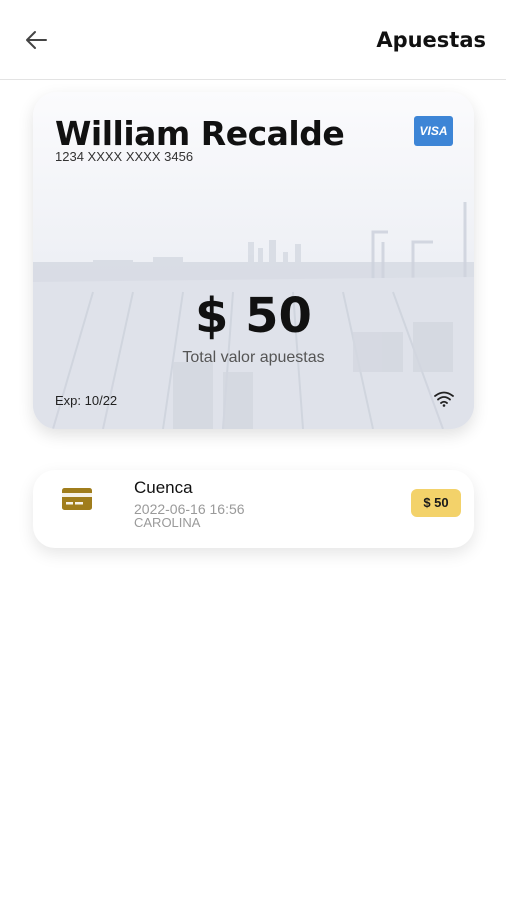 The image size is (506, 900). I want to click on card-expiry: Exp: 10/22, so click(86, 400).